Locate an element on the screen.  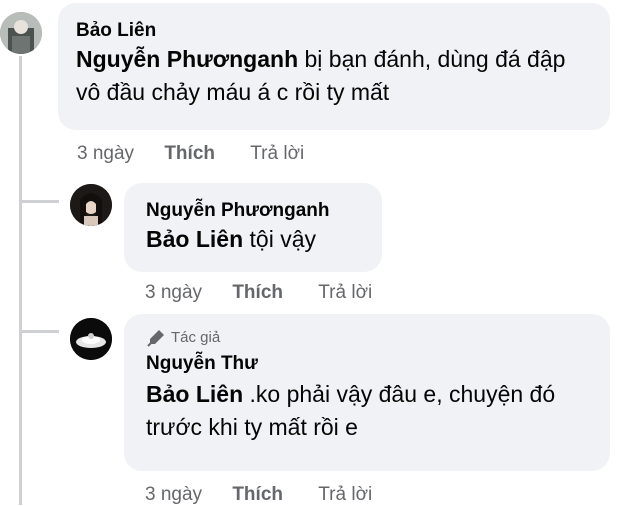
thread-line is located at coordinates (20, 280).